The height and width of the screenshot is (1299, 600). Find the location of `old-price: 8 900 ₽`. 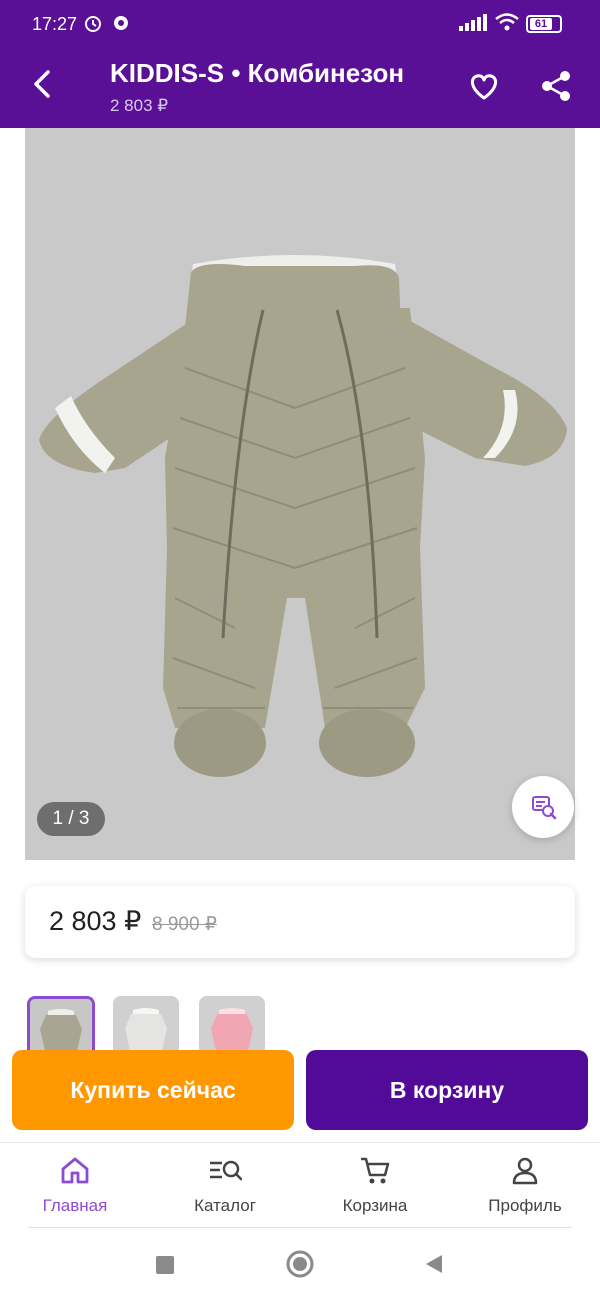

old-price: 8 900 ₽ is located at coordinates (184, 924).